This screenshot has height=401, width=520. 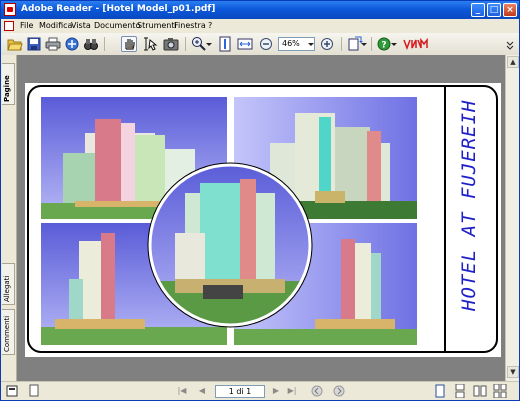 I want to click on scroll-up-icon: ▲, so click(x=513, y=62).